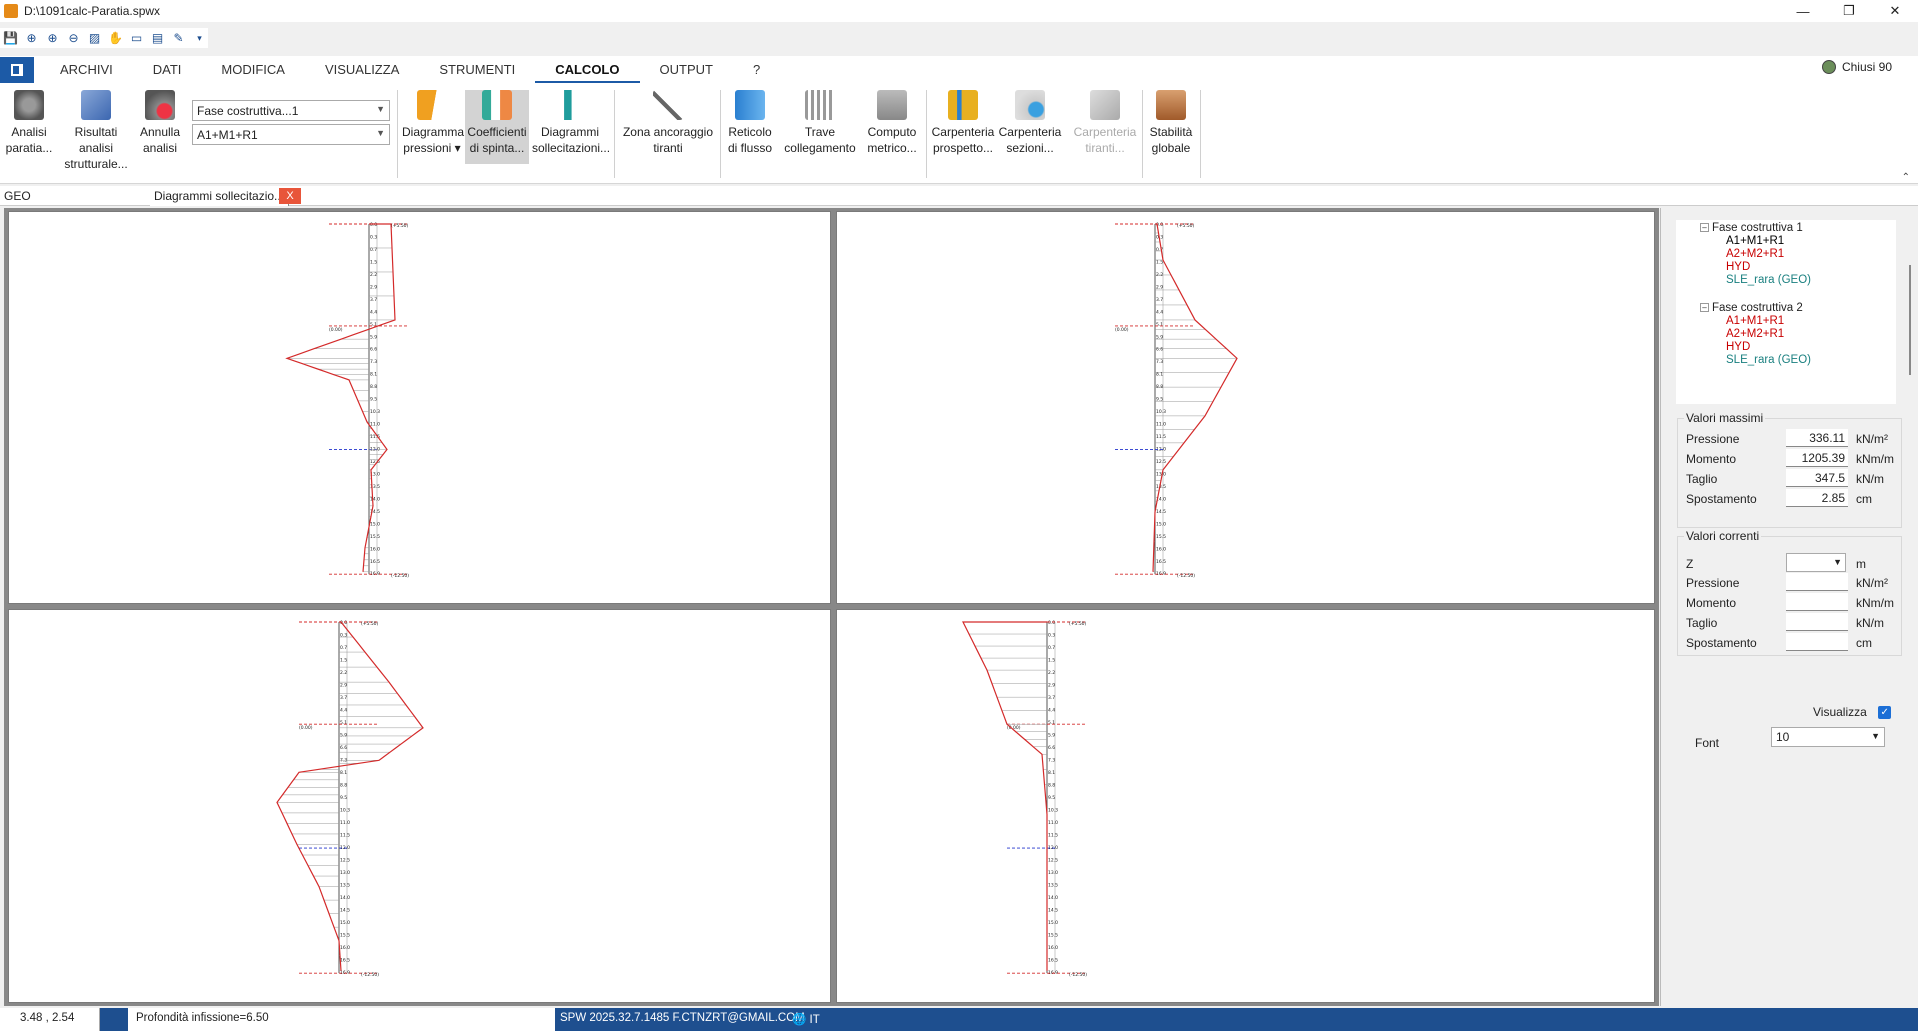  Describe the element at coordinates (178, 38) in the screenshot. I see `chart-icon: ✎` at that location.